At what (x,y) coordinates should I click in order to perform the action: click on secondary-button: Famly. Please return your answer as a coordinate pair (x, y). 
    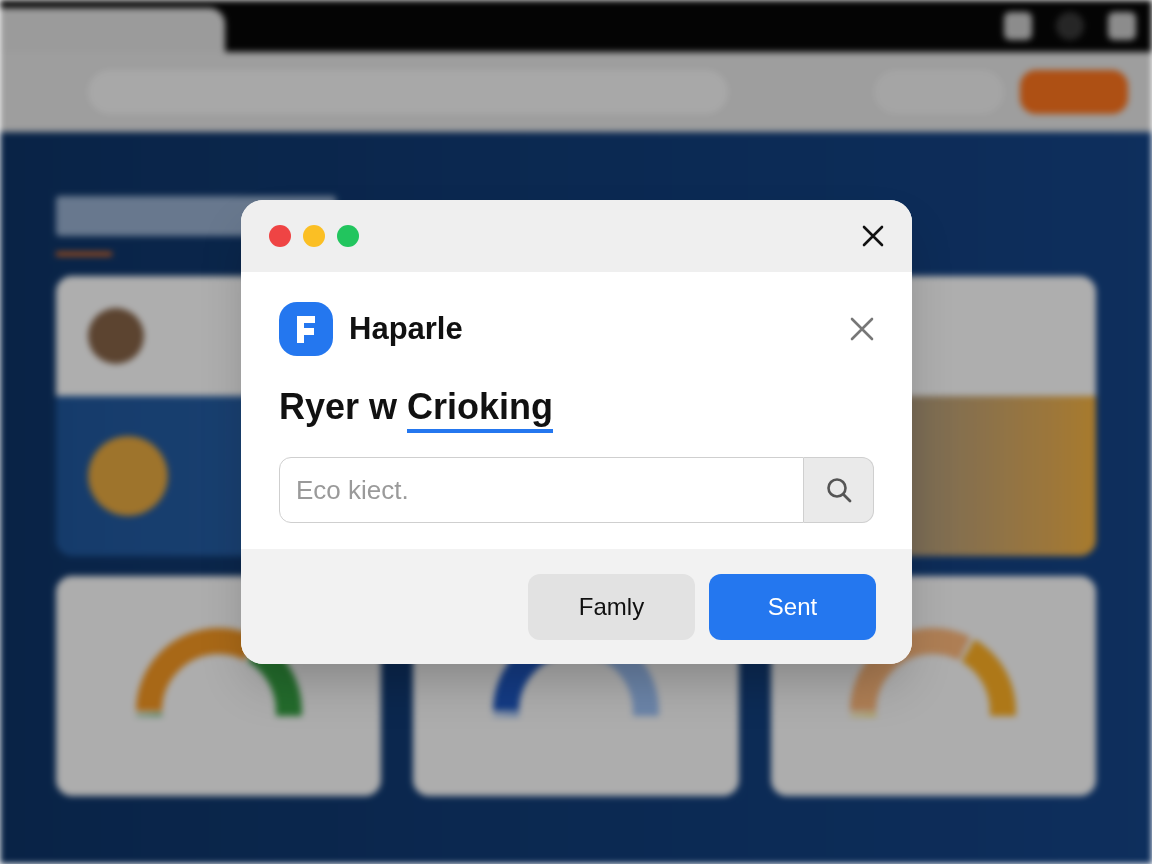
    Looking at the image, I should click on (611, 606).